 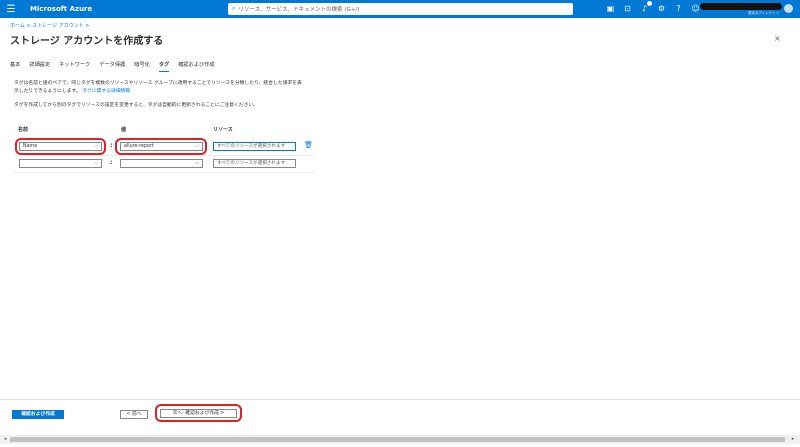 I want to click on more-options-icon: ···, so click(x=145, y=37).